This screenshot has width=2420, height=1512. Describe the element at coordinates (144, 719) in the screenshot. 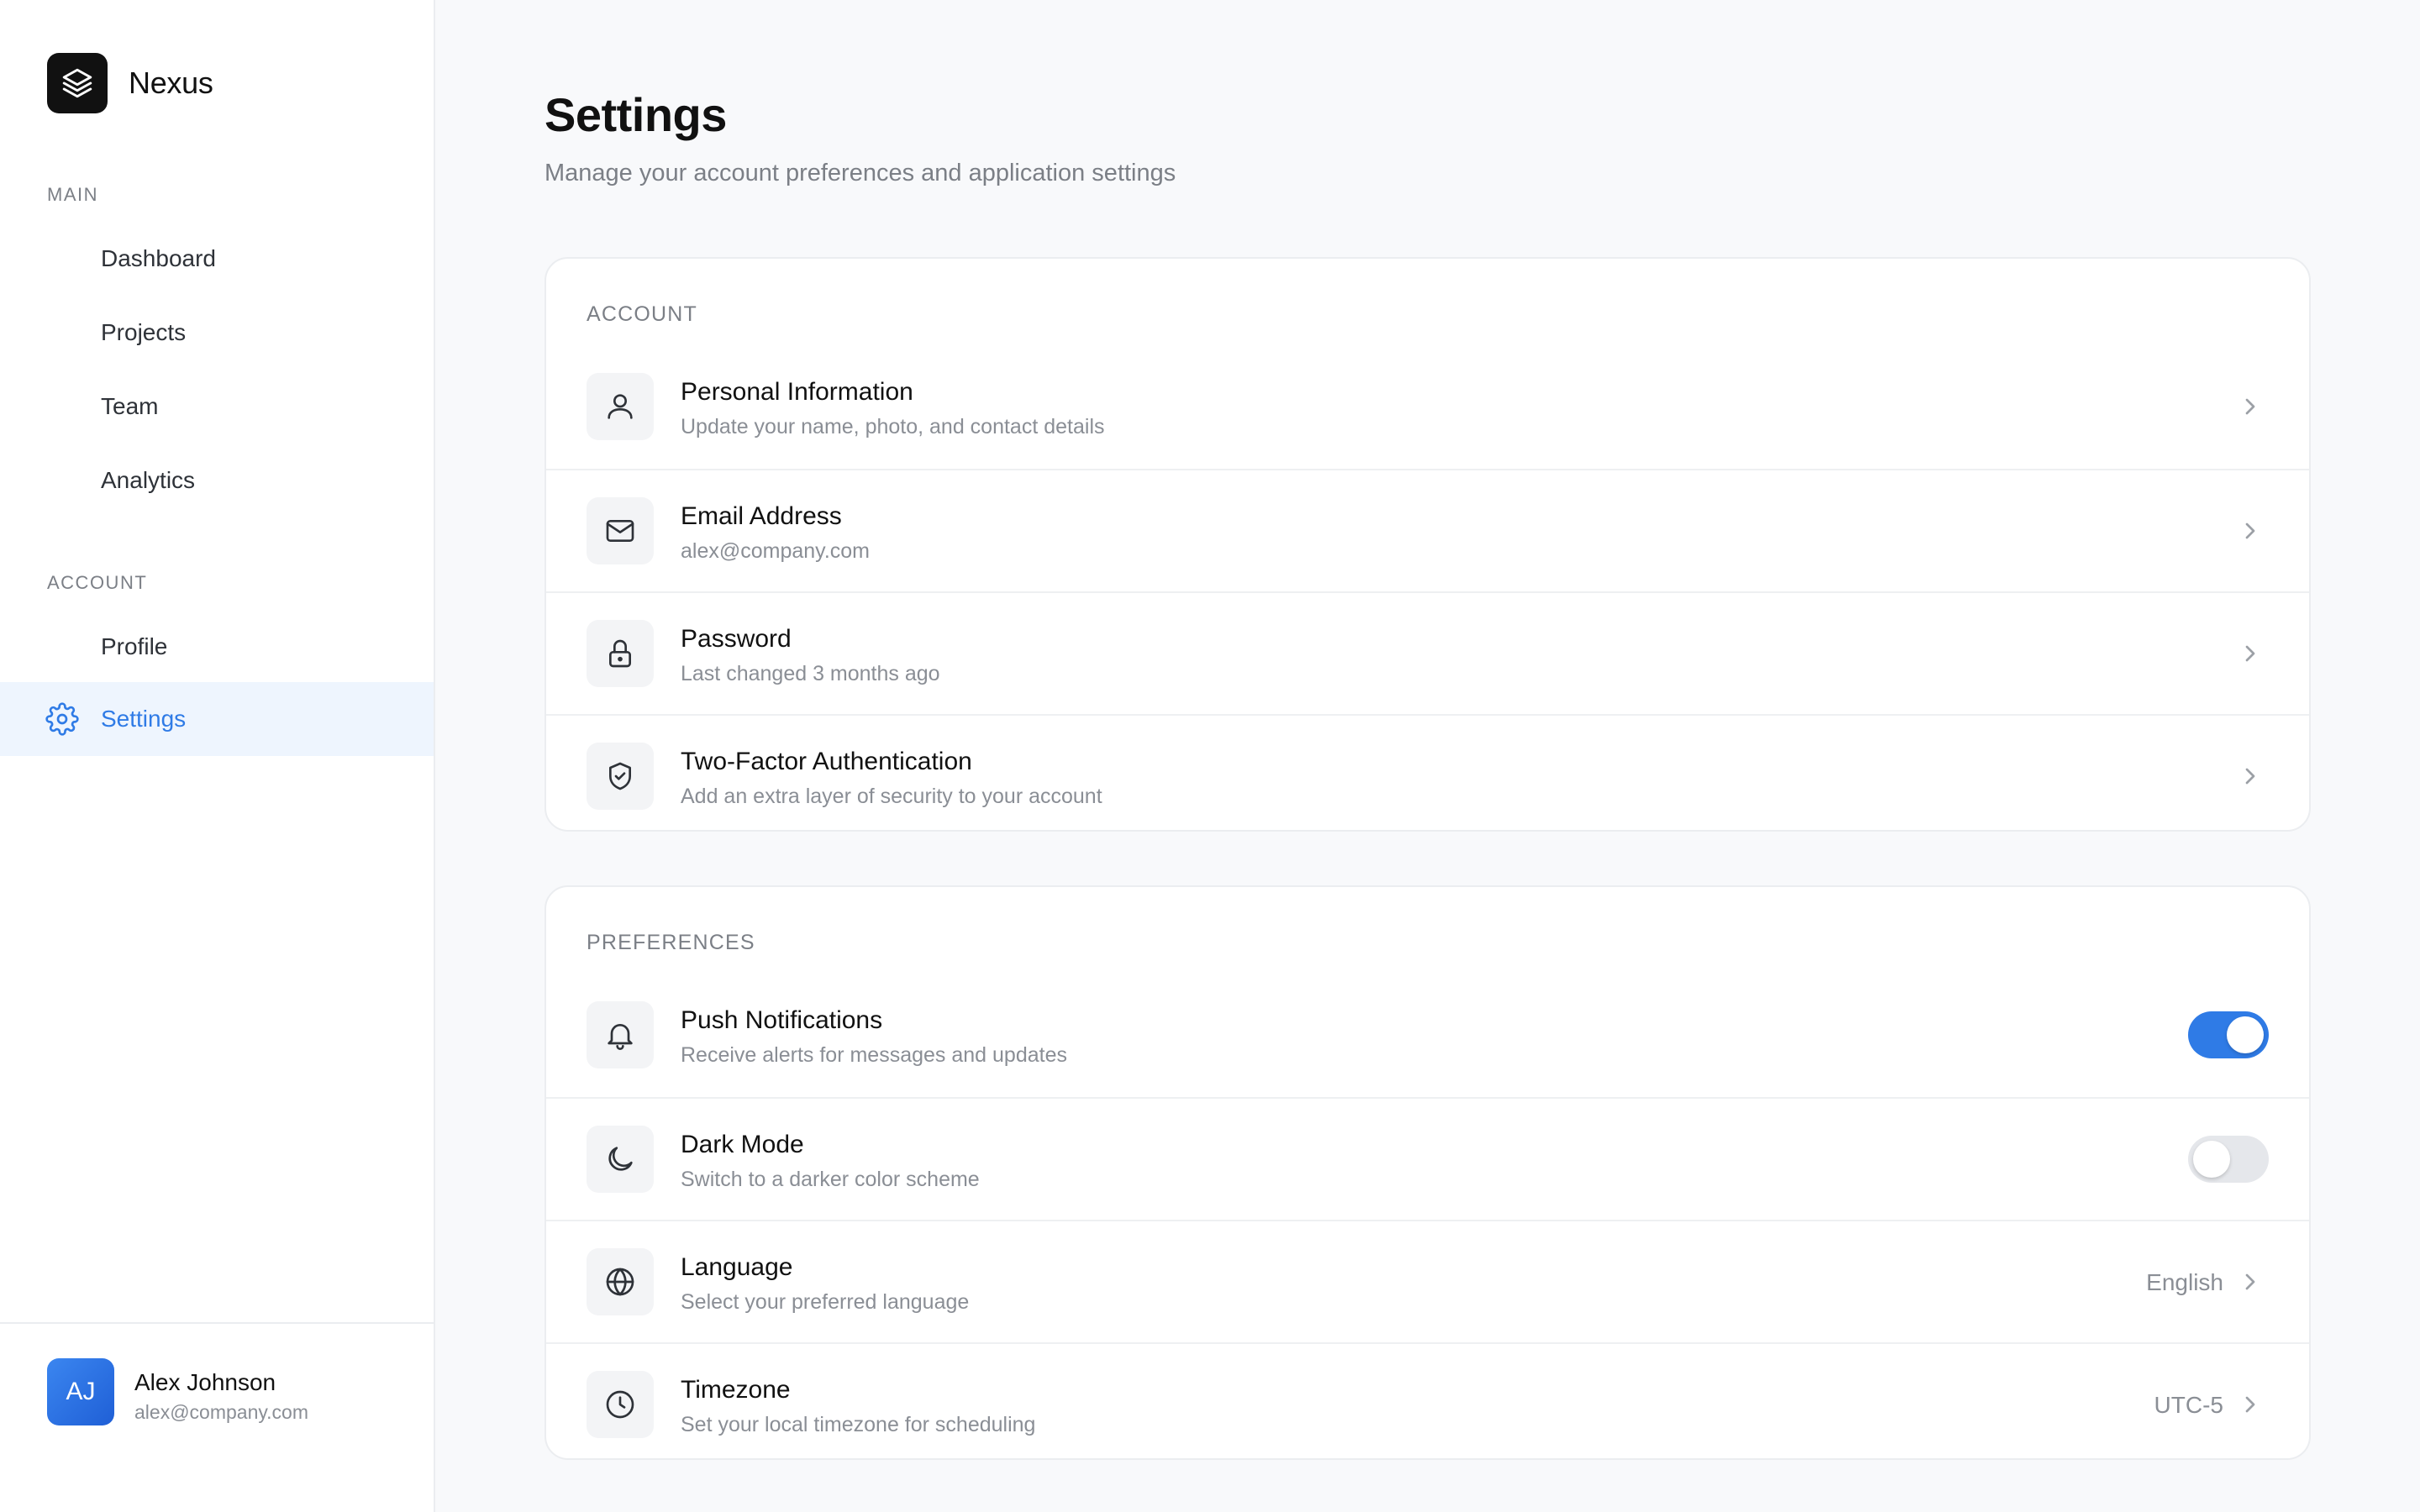

I see `sidebar-item-label: Settings` at that location.